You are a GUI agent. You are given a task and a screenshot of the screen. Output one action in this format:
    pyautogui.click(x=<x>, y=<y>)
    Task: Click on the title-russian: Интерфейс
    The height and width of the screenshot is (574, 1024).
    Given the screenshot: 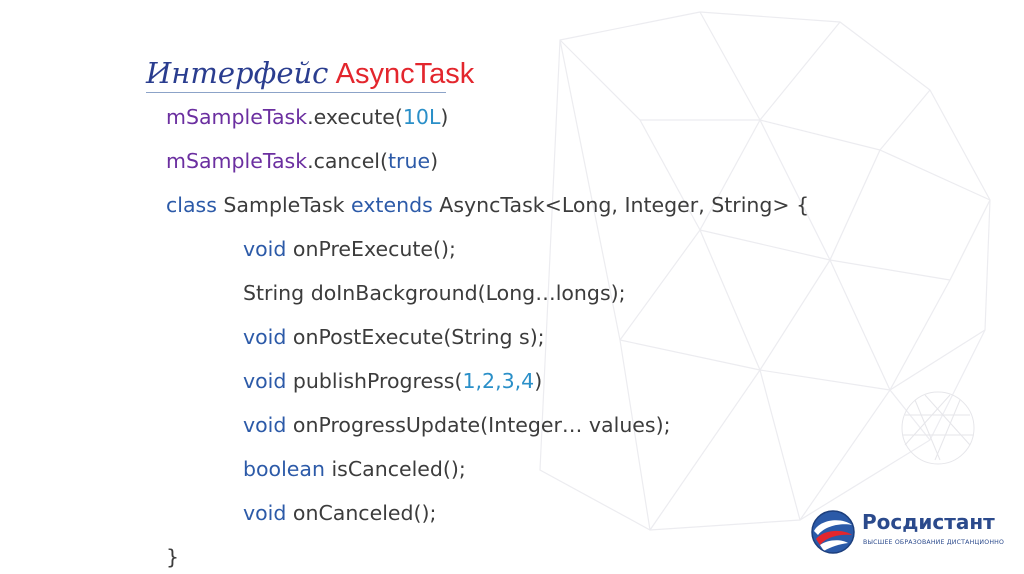 What is the action you would take?
    pyautogui.click(x=237, y=73)
    